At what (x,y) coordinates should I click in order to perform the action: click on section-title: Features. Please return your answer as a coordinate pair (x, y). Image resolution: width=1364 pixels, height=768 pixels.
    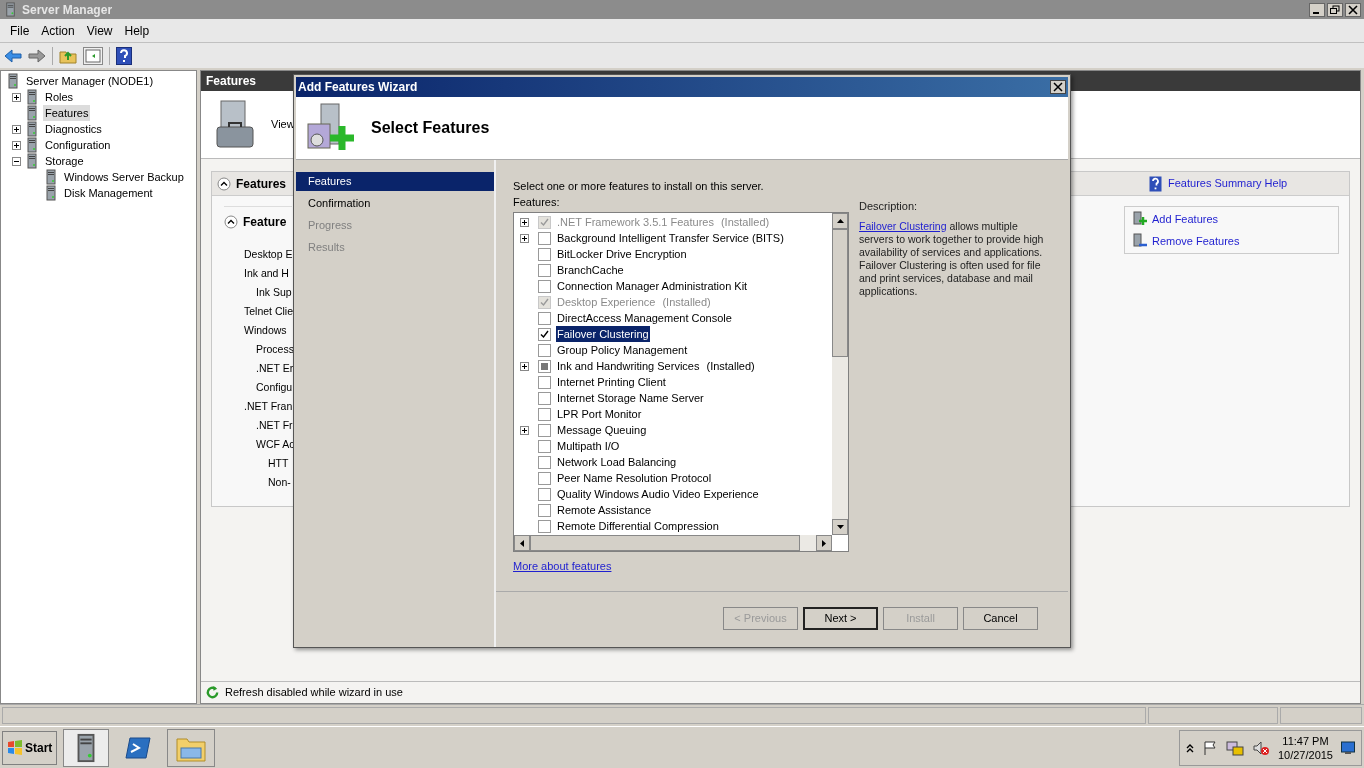
    Looking at the image, I should click on (261, 184).